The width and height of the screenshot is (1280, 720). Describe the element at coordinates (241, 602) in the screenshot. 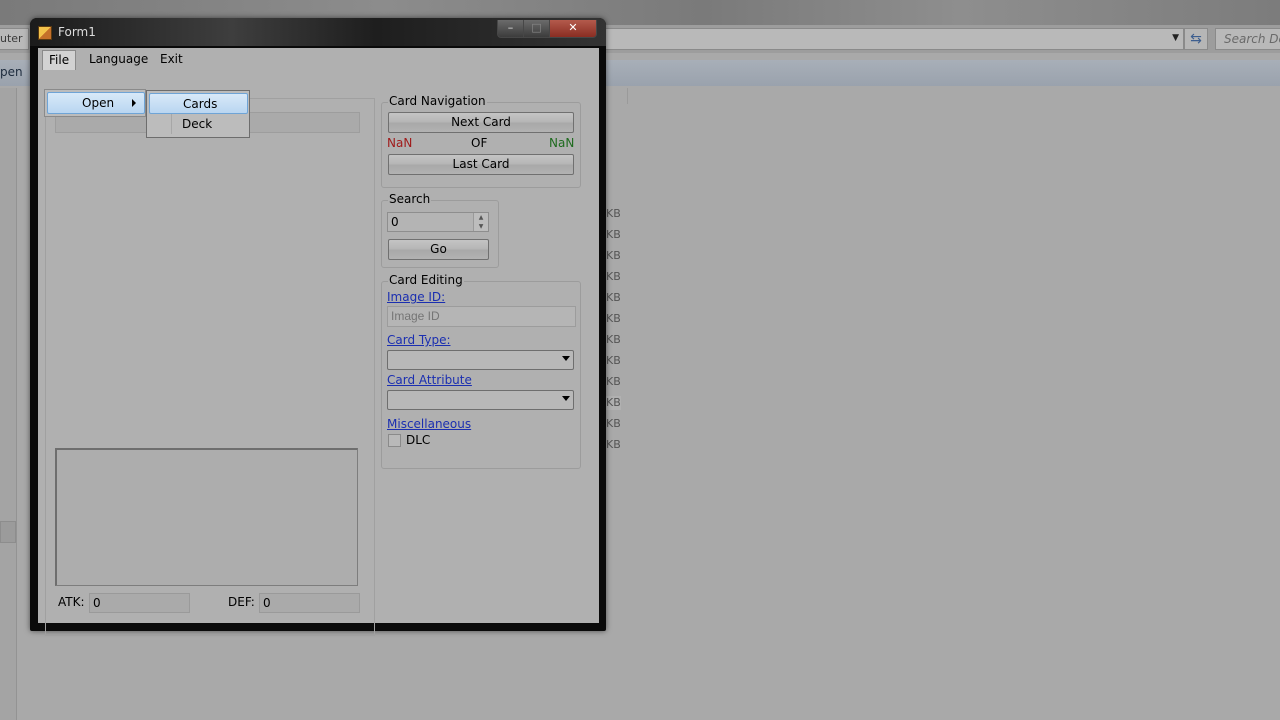

I see `def-label: DEF:` at that location.